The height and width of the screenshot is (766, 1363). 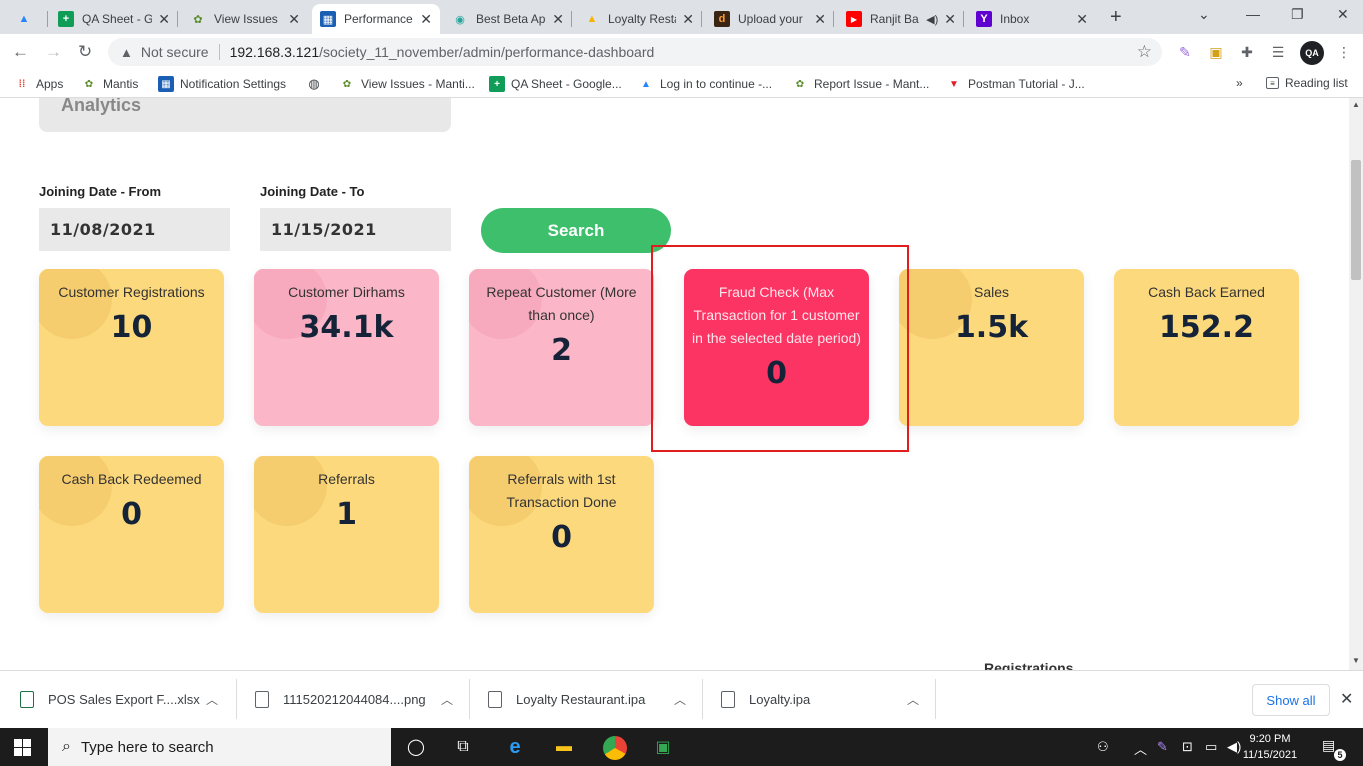 What do you see at coordinates (131, 347) in the screenshot?
I see `card-customer-registrations: Customer Registrations 10` at bounding box center [131, 347].